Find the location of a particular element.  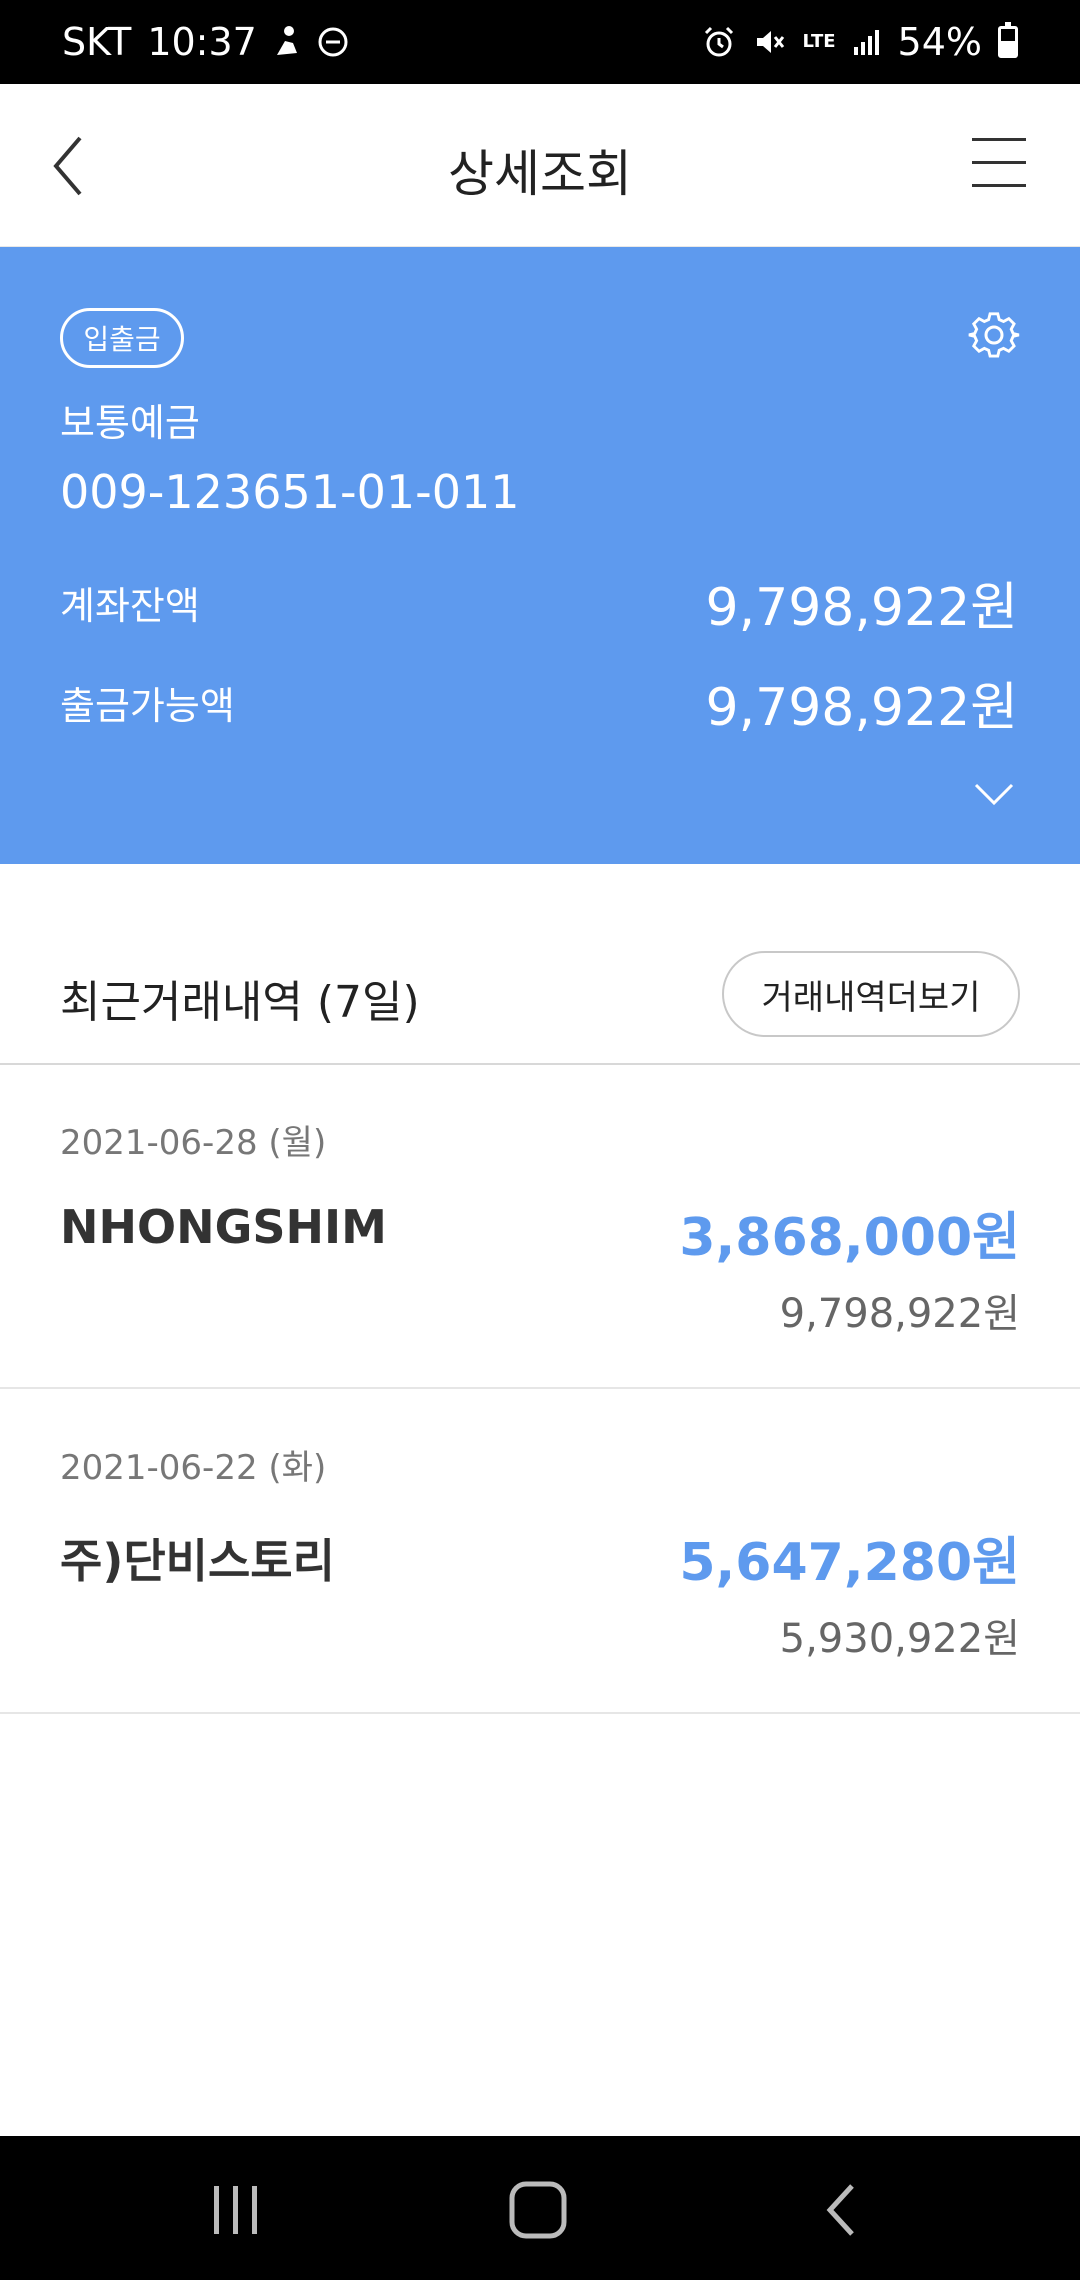

status-right: LTE 54% is located at coordinates (860, 42).